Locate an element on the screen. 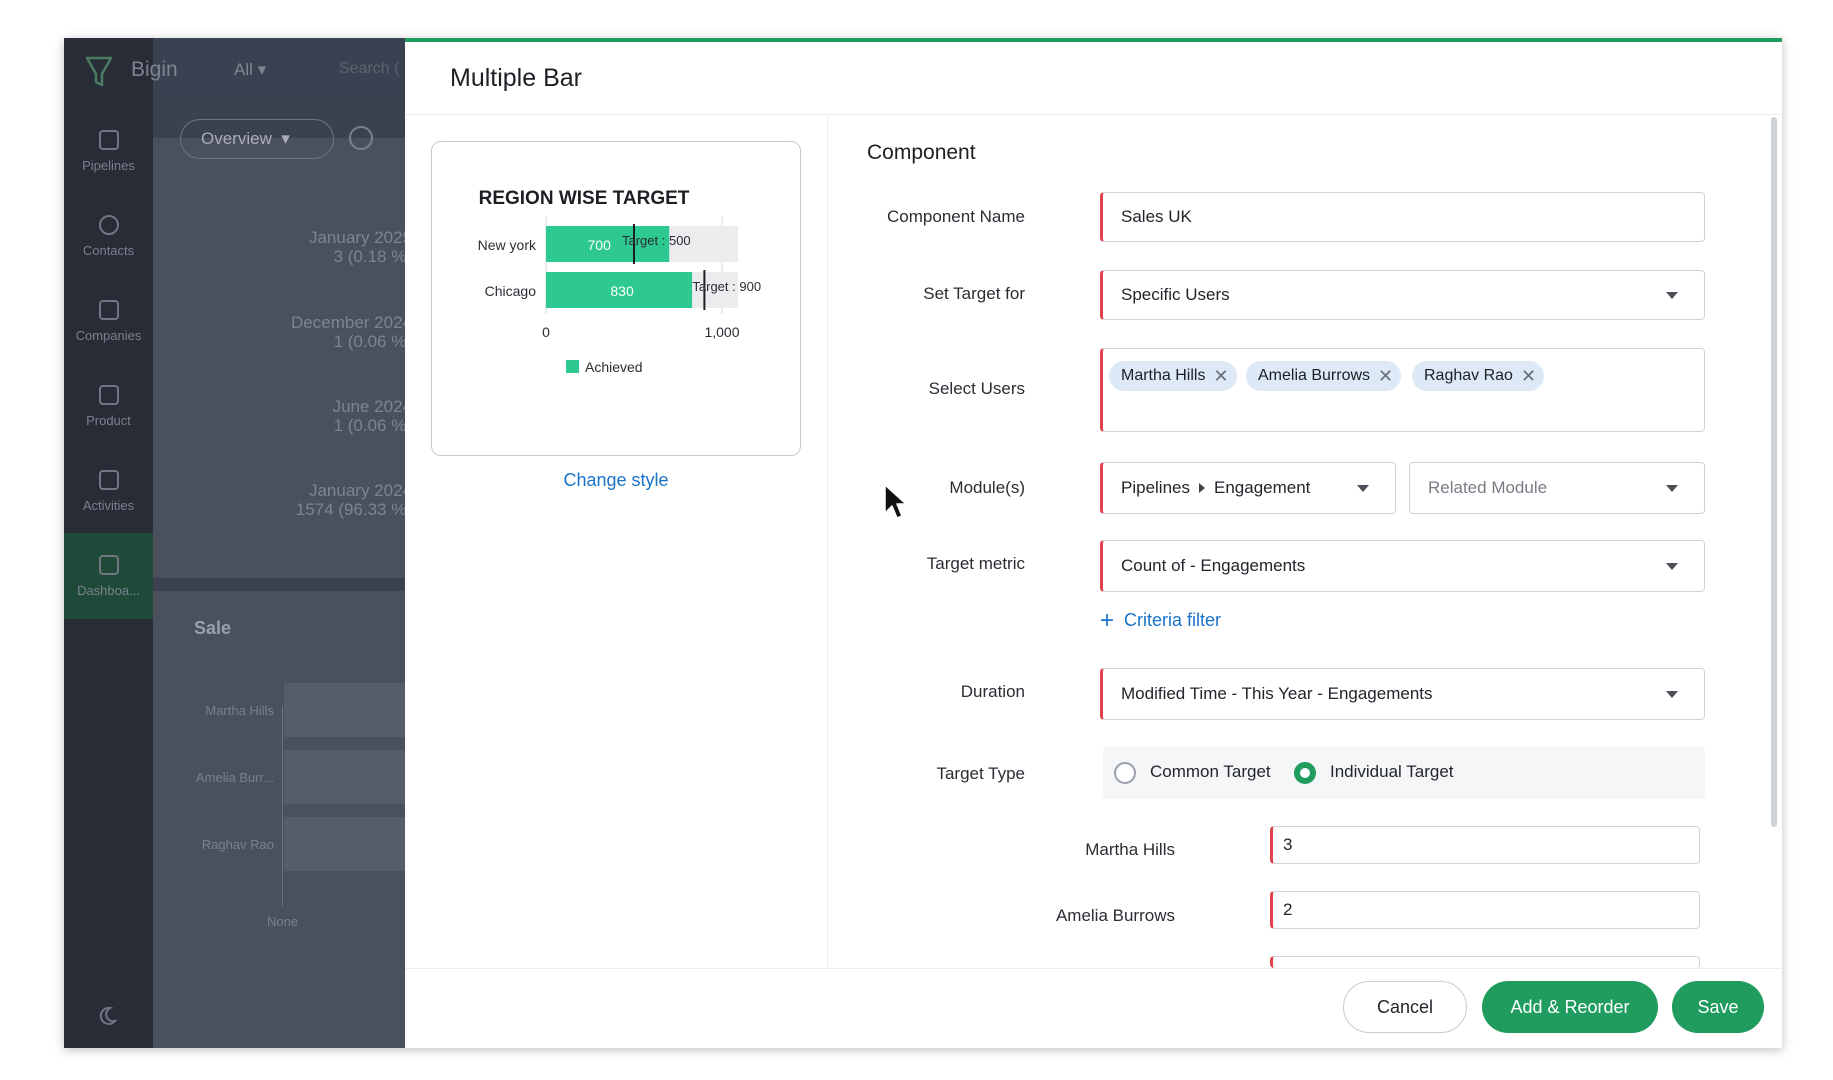 The image size is (1833, 1080). cancel-button: Cancel is located at coordinates (1405, 1007).